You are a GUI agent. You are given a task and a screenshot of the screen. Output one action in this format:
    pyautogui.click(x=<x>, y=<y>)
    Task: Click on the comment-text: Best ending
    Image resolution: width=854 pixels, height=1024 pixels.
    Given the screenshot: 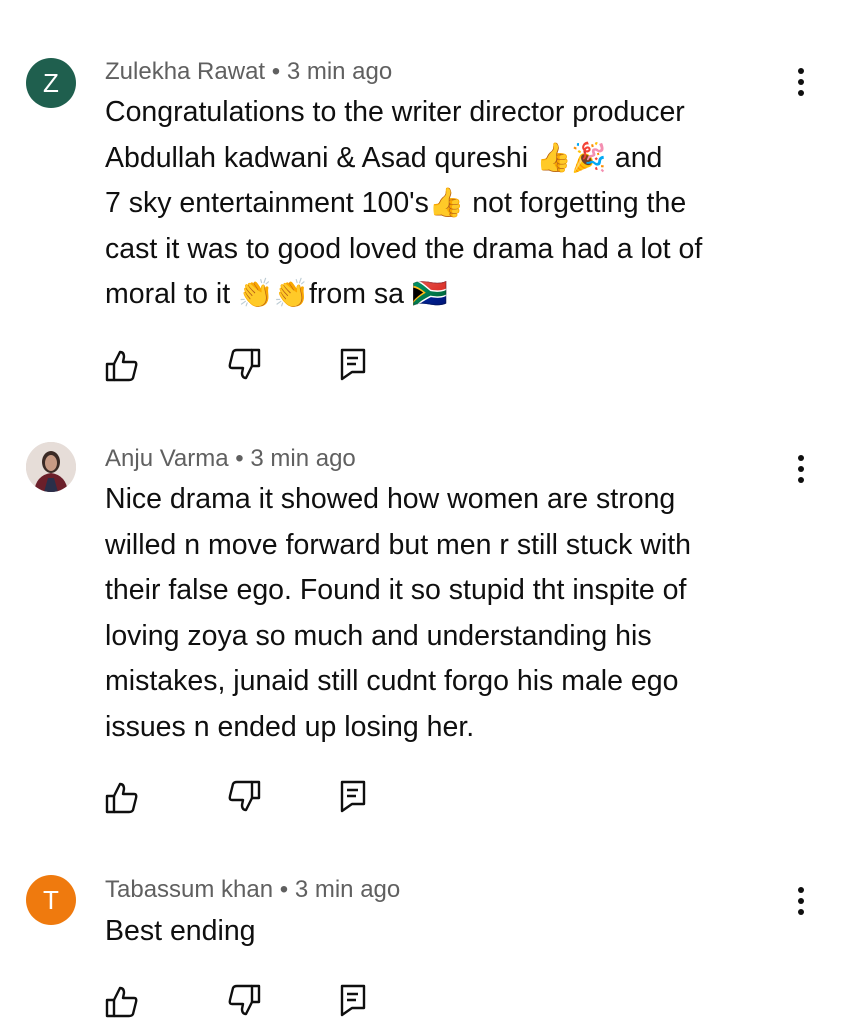 What is the action you would take?
    pyautogui.click(x=180, y=931)
    